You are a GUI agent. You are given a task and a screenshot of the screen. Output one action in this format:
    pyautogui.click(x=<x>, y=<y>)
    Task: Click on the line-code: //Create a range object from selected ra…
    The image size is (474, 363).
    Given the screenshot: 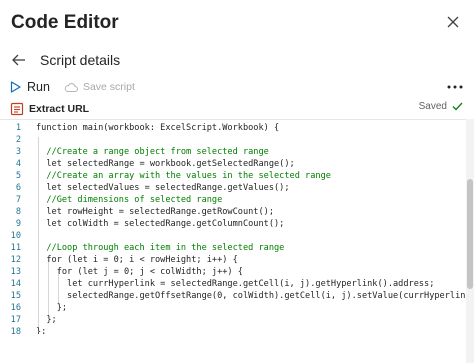 What is the action you would take?
    pyautogui.click(x=152, y=152)
    